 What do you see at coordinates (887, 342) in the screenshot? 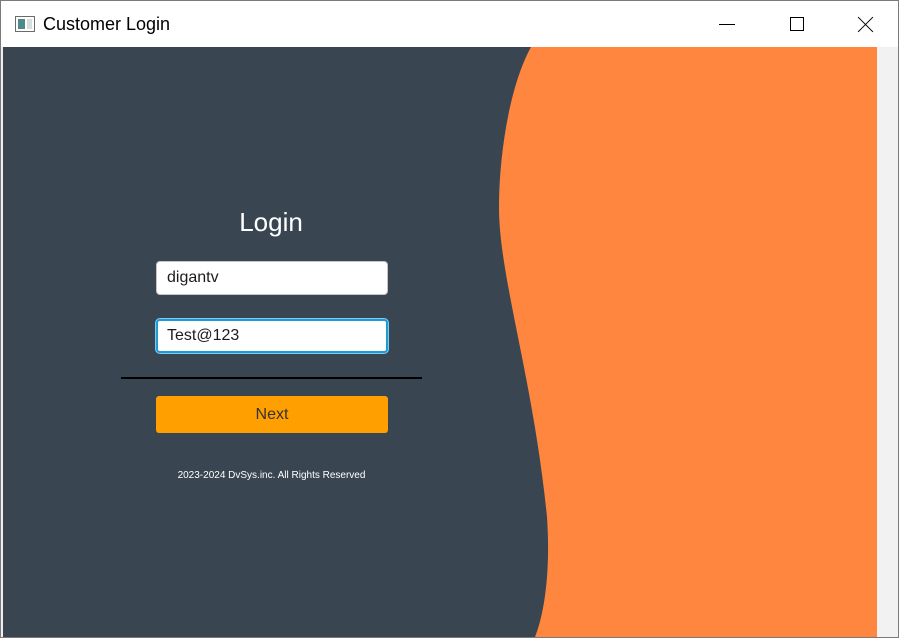
I see `window-right-gutter` at bounding box center [887, 342].